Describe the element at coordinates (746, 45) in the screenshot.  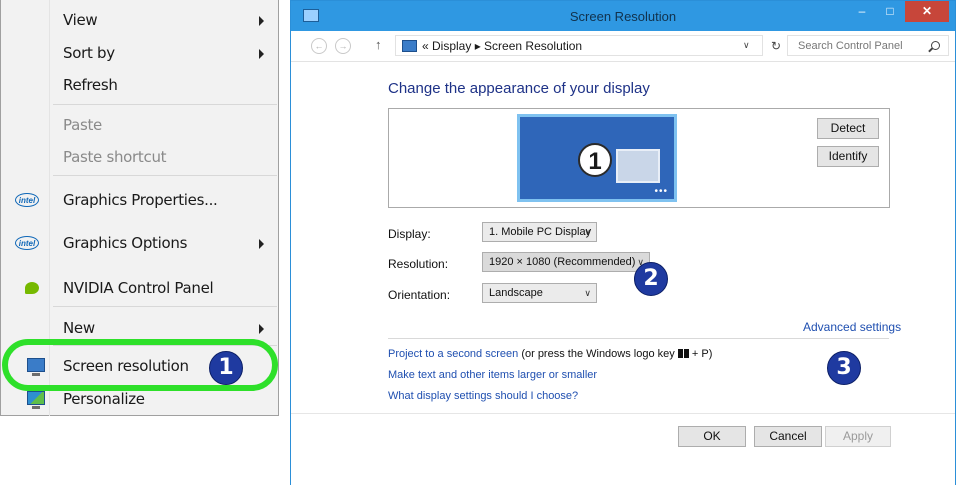
I see `address-dropdown-button: ∨` at that location.